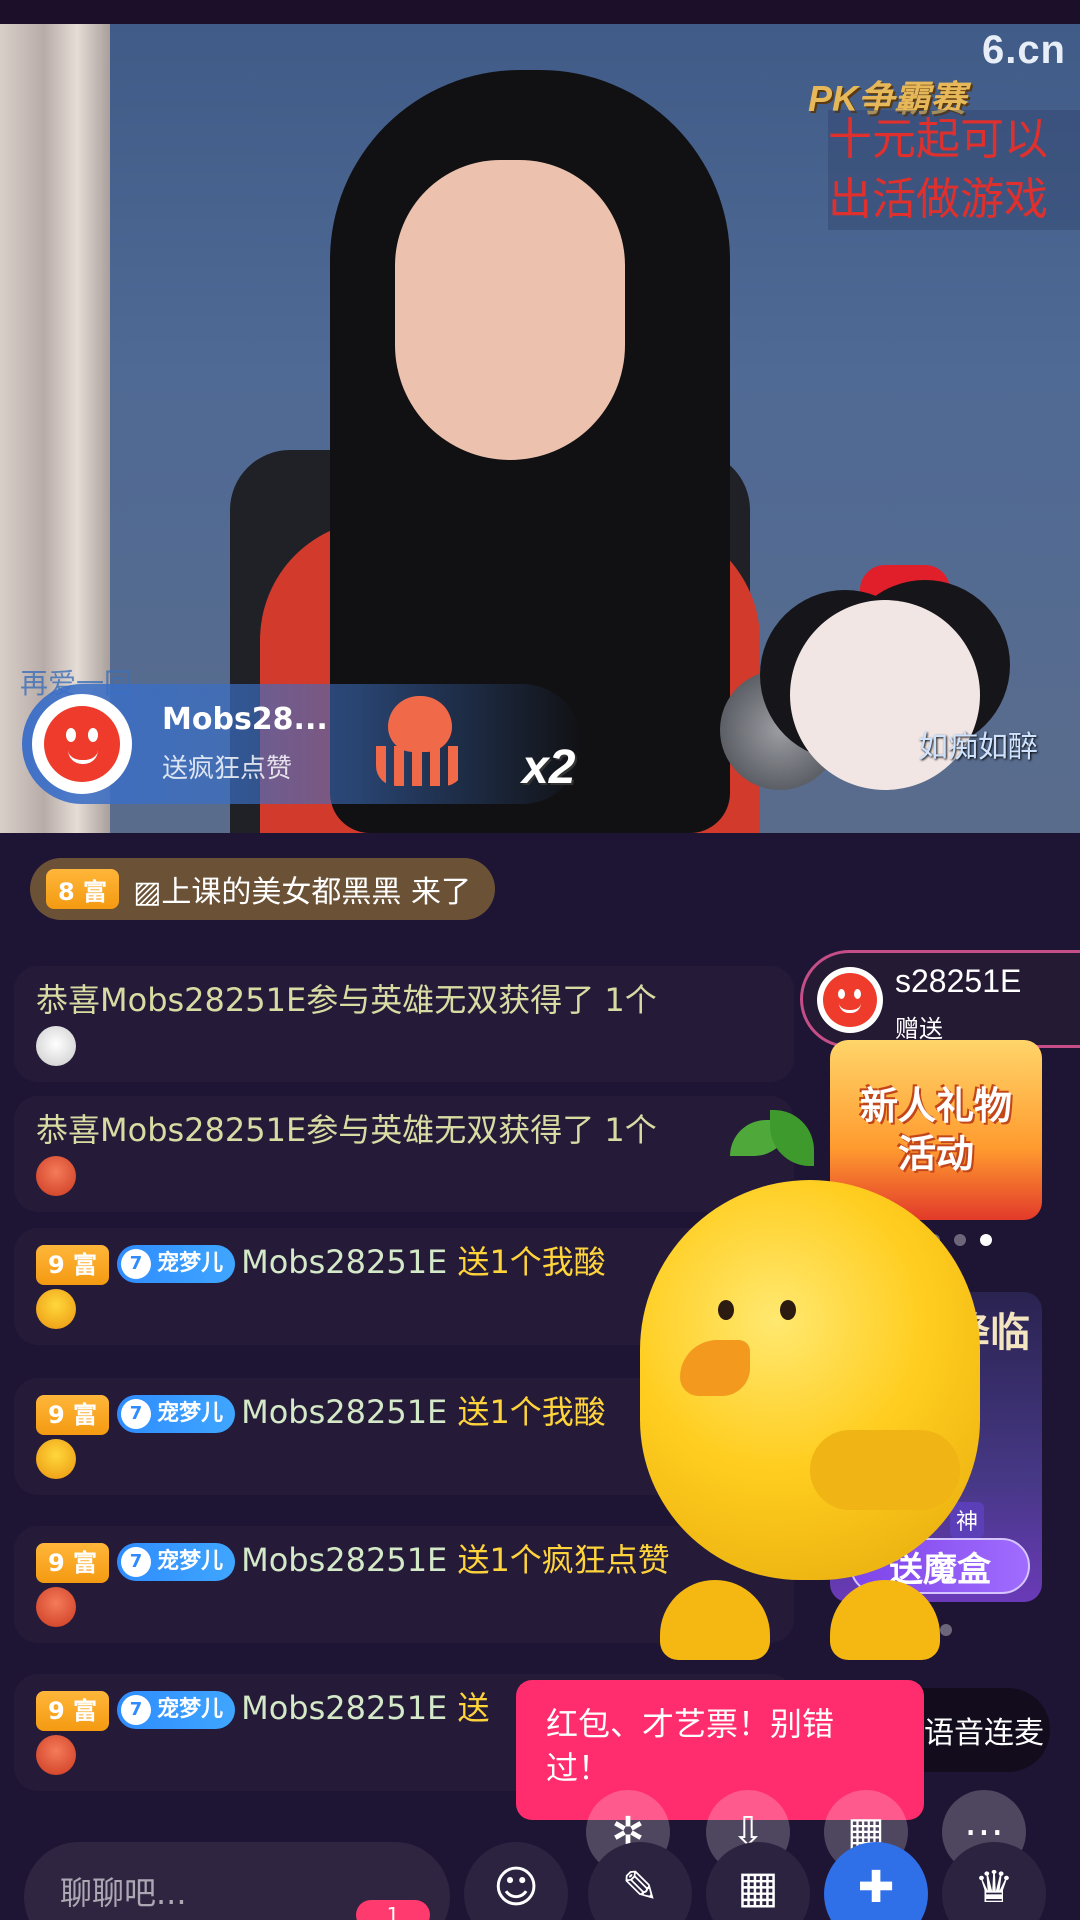  I want to click on gift-text: 送, so click(468, 1708).